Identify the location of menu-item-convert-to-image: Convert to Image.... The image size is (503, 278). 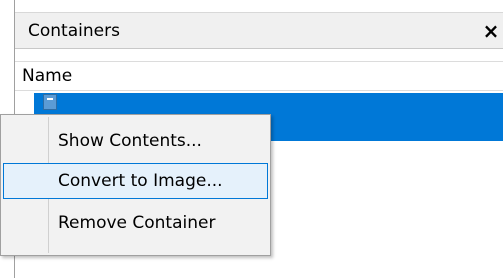
(135, 181).